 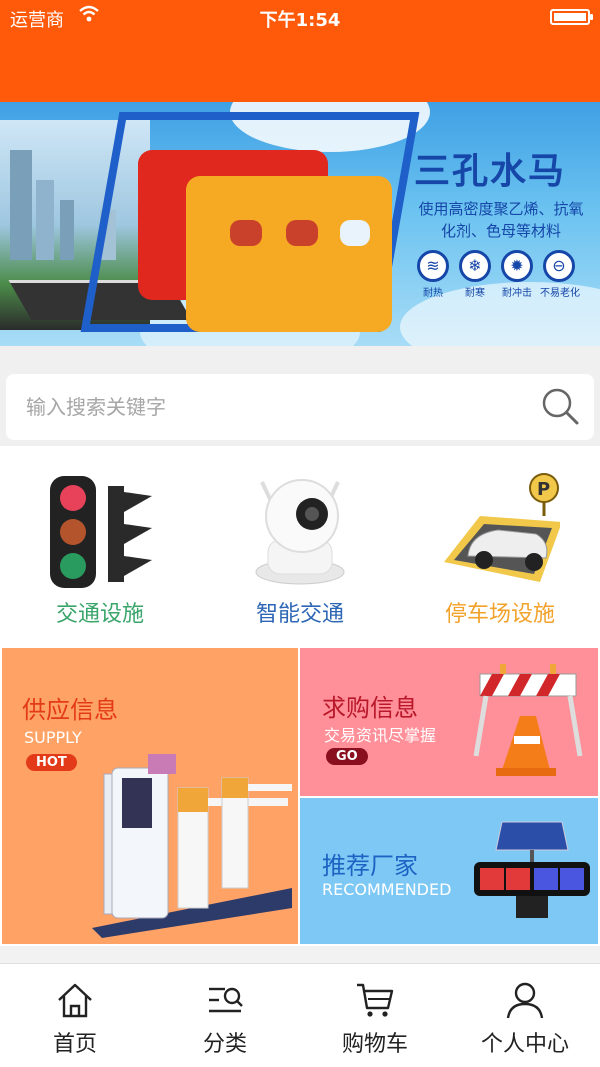 I want to click on tab-label: 购物车, so click(x=374, y=1044).